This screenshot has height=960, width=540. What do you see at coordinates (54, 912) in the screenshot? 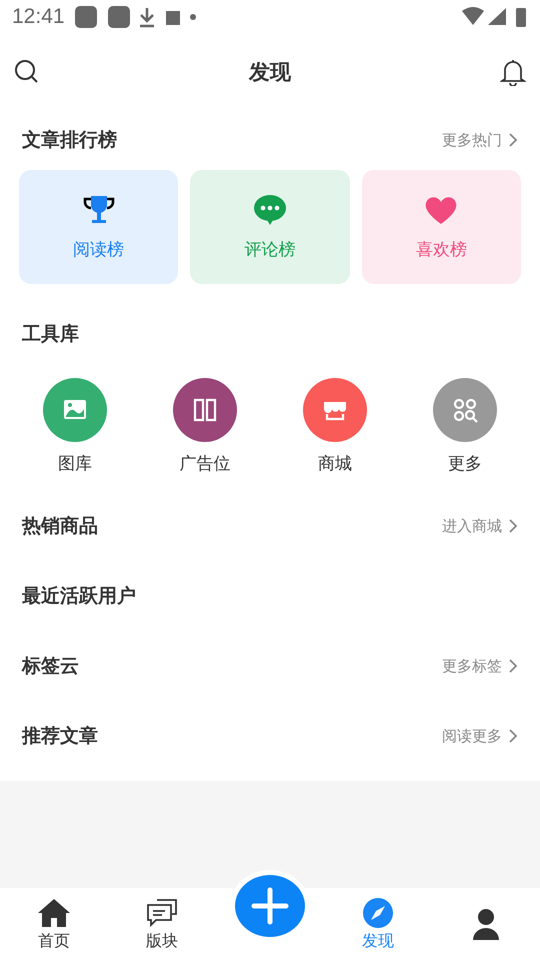
I see `home-icon` at bounding box center [54, 912].